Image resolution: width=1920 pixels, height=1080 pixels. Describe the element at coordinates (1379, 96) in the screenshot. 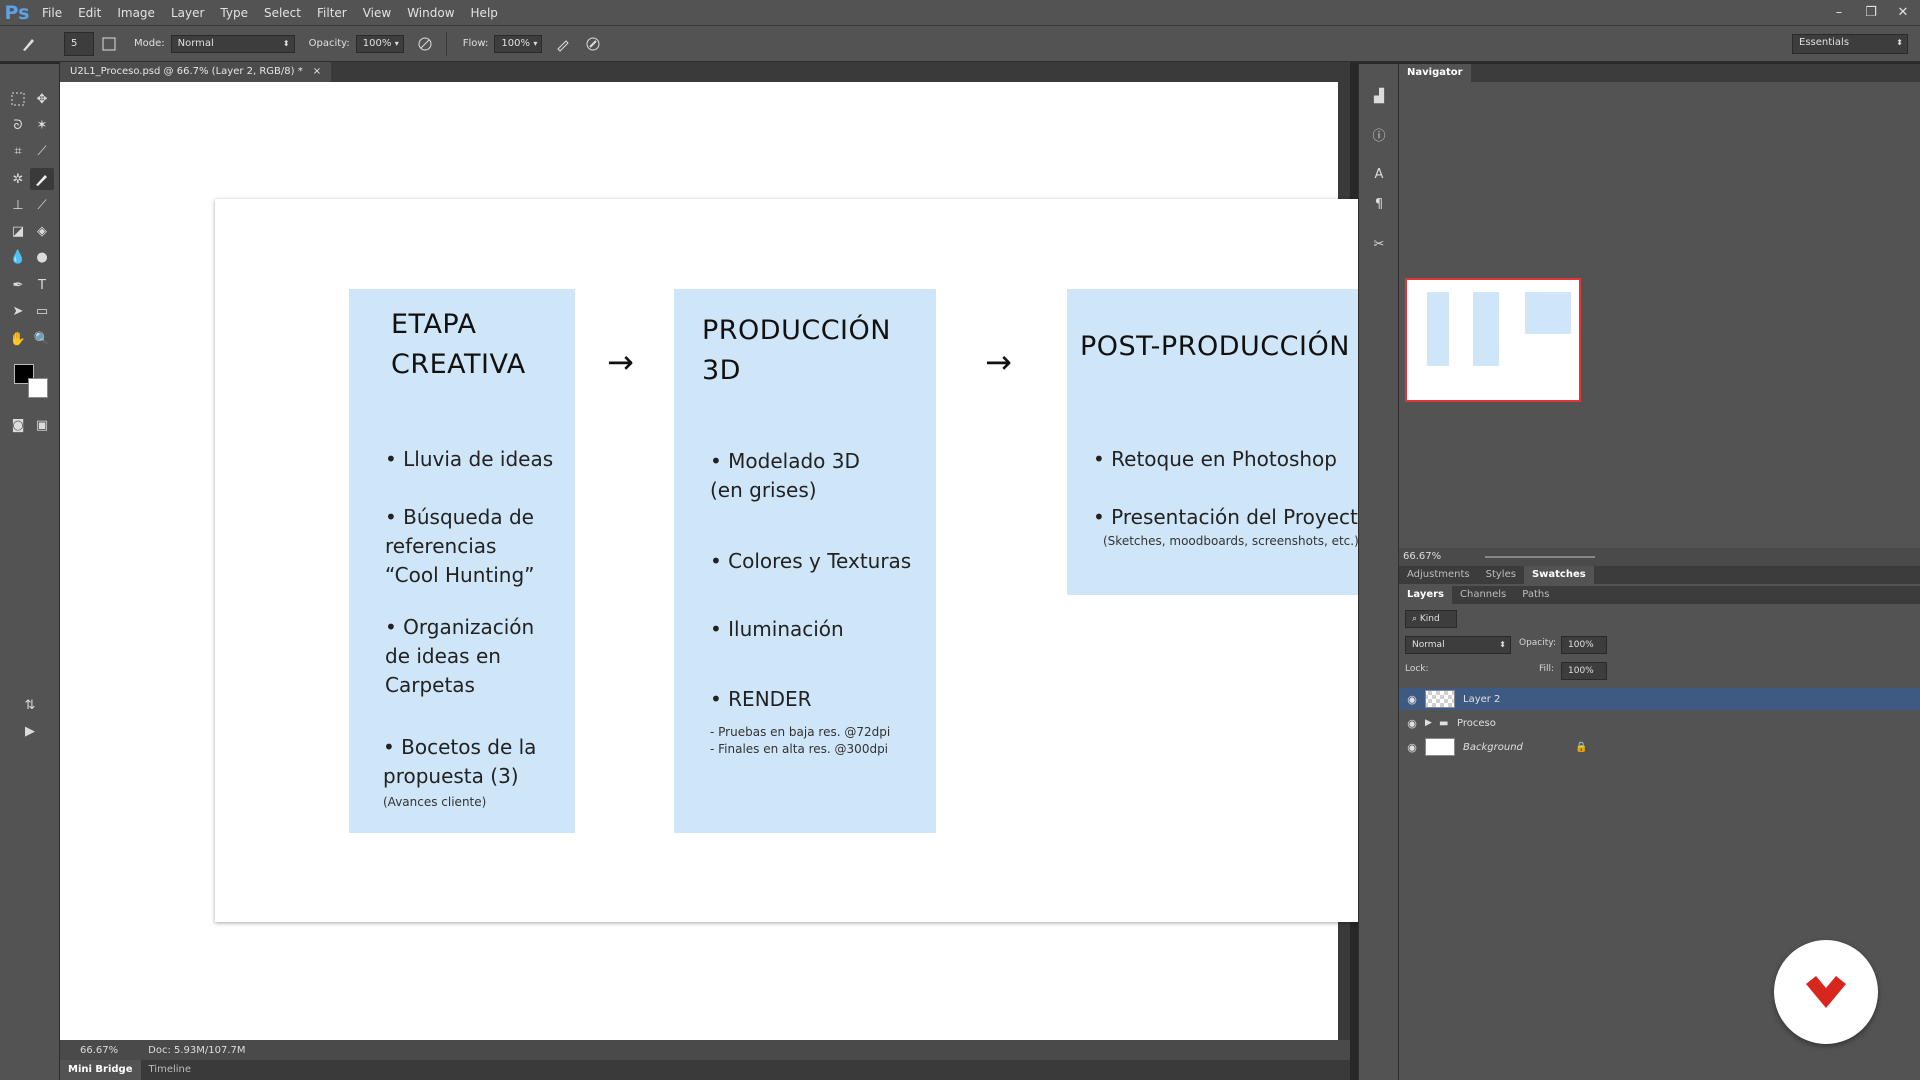

I see `histogram-icon: ▟` at that location.